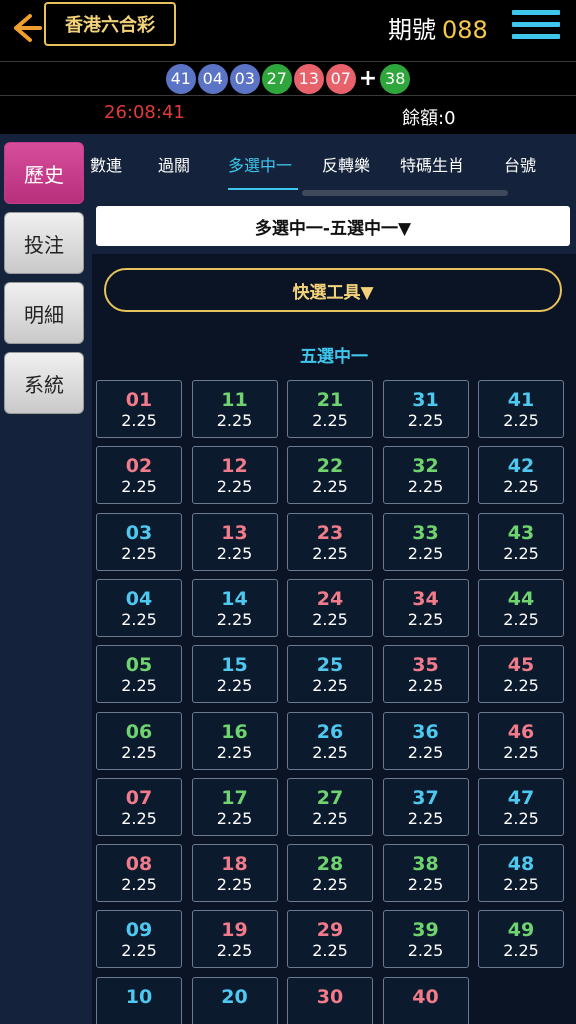  I want to click on cell-number: 27, so click(330, 797).